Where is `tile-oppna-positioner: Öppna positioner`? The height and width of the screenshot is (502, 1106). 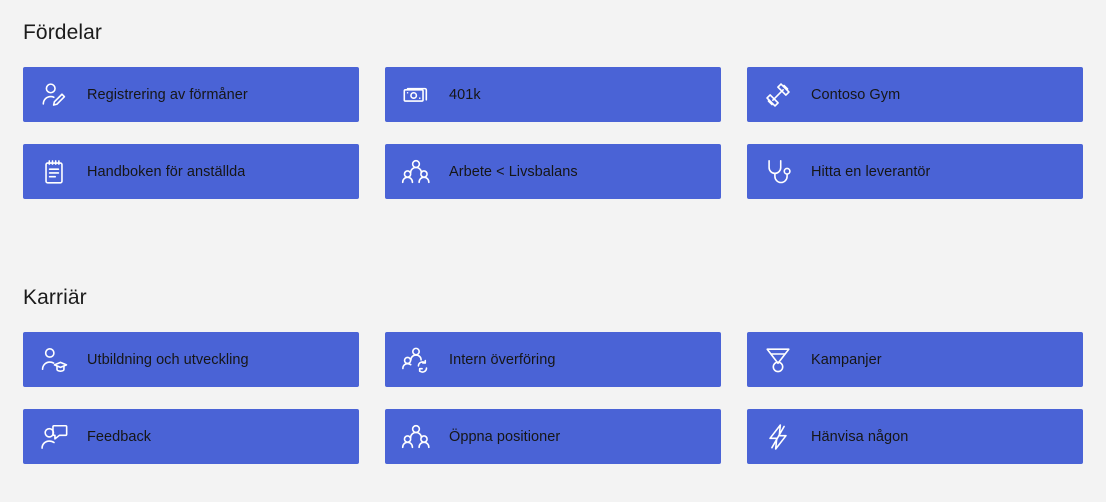
tile-oppna-positioner: Öppna positioner is located at coordinates (553, 436).